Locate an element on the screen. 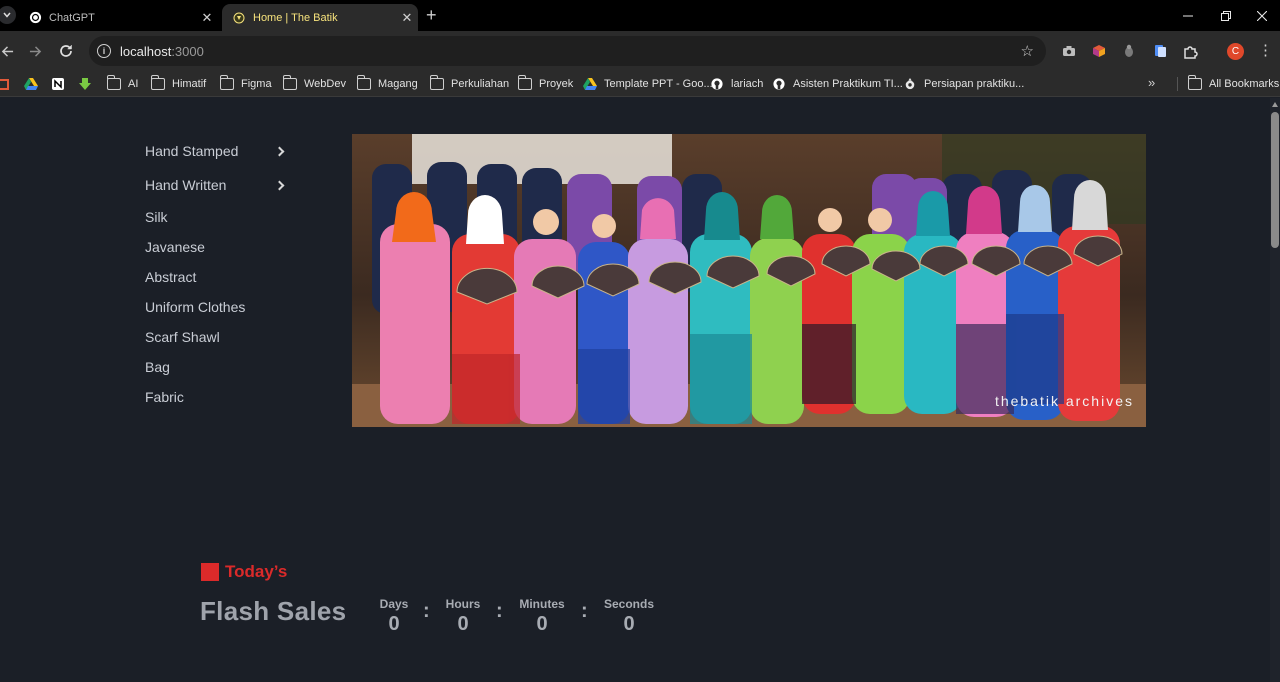 The height and width of the screenshot is (682, 1280). reload-button is located at coordinates (66, 51).